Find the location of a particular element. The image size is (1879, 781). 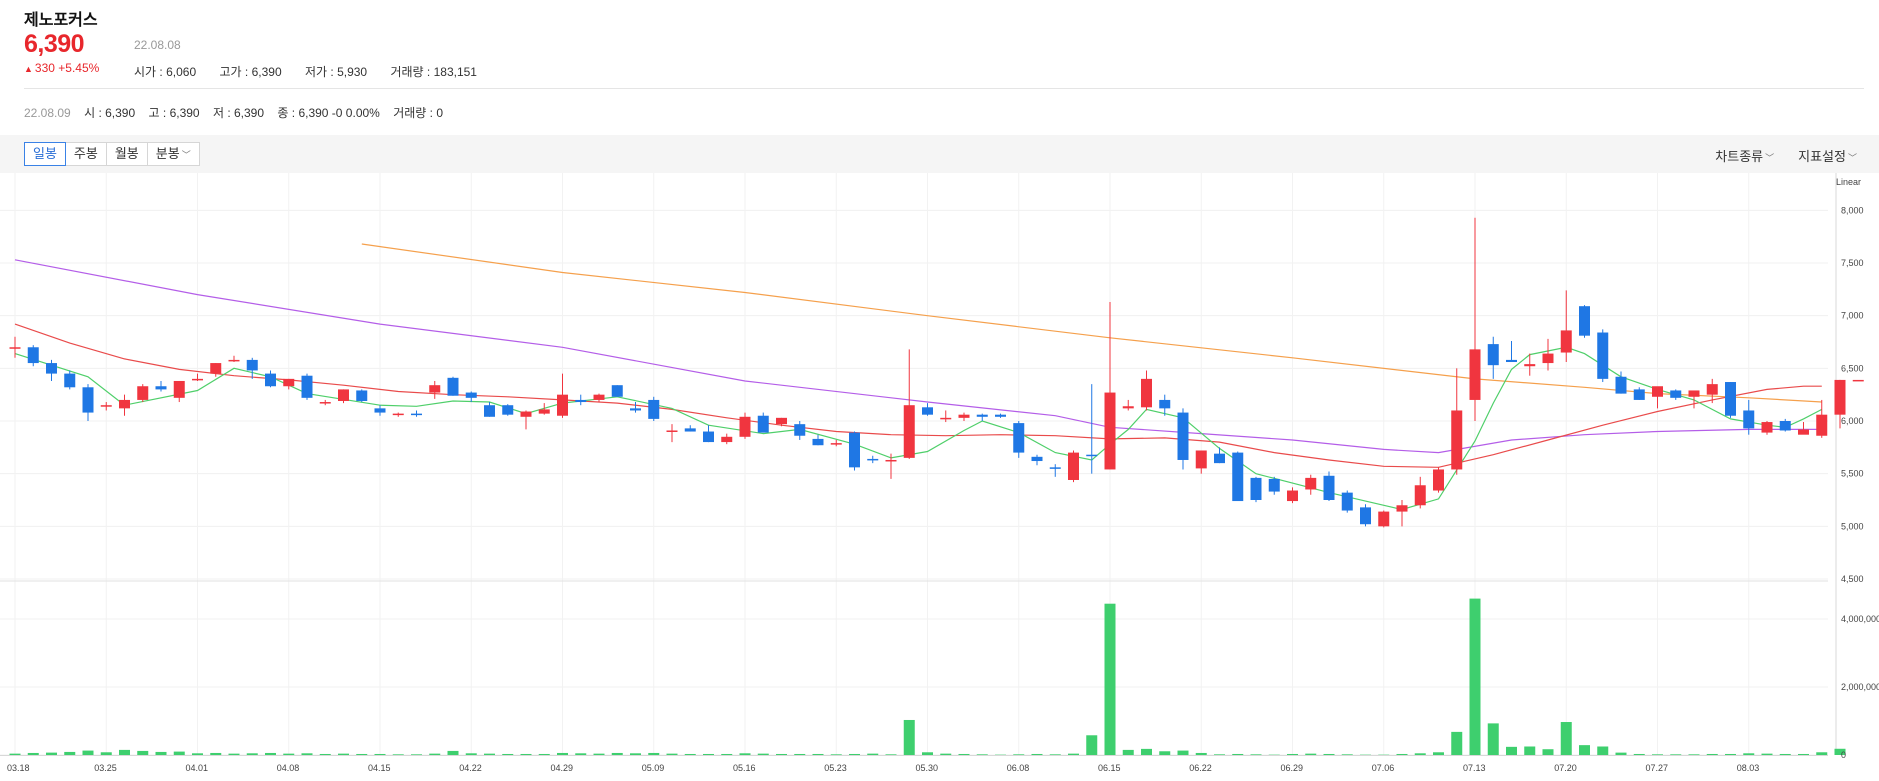

latest-open-value: 6,390 is located at coordinates (120, 113).